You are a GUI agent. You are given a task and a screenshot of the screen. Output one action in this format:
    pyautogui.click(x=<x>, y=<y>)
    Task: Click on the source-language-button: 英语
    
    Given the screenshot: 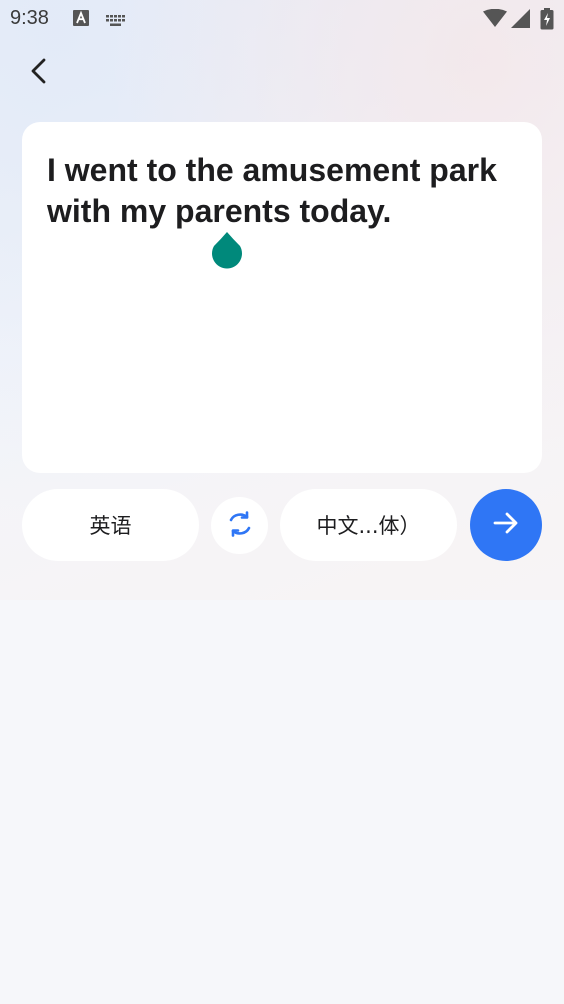 What is the action you would take?
    pyautogui.click(x=110, y=525)
    